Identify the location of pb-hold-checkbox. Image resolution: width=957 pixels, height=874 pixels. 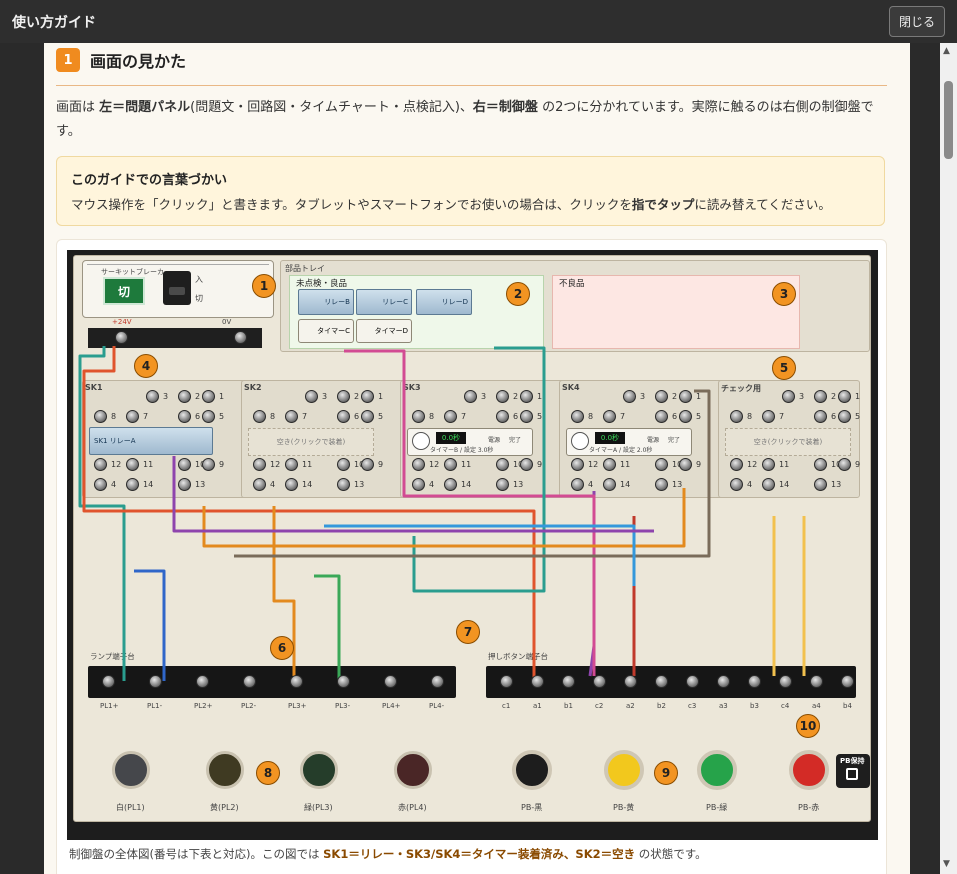
(852, 774).